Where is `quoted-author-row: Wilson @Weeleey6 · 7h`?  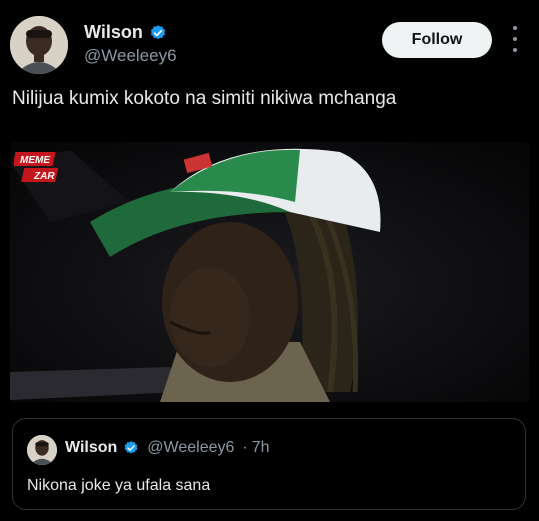
quoted-author-row: Wilson @Weeleey6 · 7h is located at coordinates (167, 448).